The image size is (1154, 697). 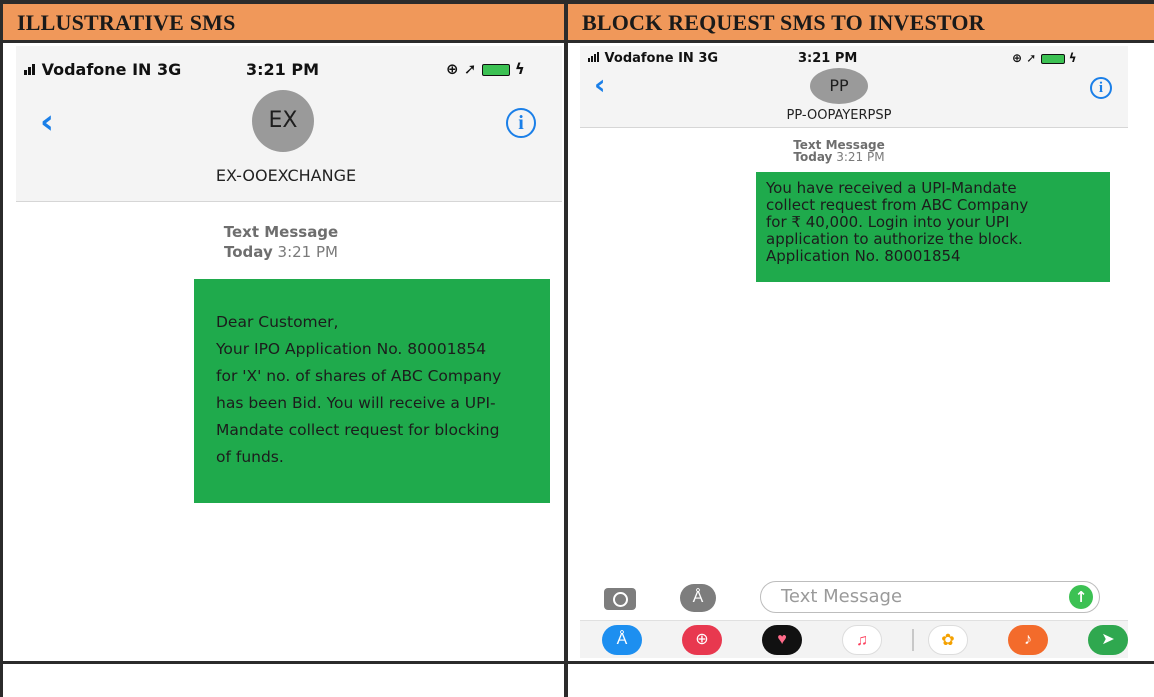 I want to click on header-illustrative-sms: ILLUSTRATIVE SMS, so click(x=283, y=22).